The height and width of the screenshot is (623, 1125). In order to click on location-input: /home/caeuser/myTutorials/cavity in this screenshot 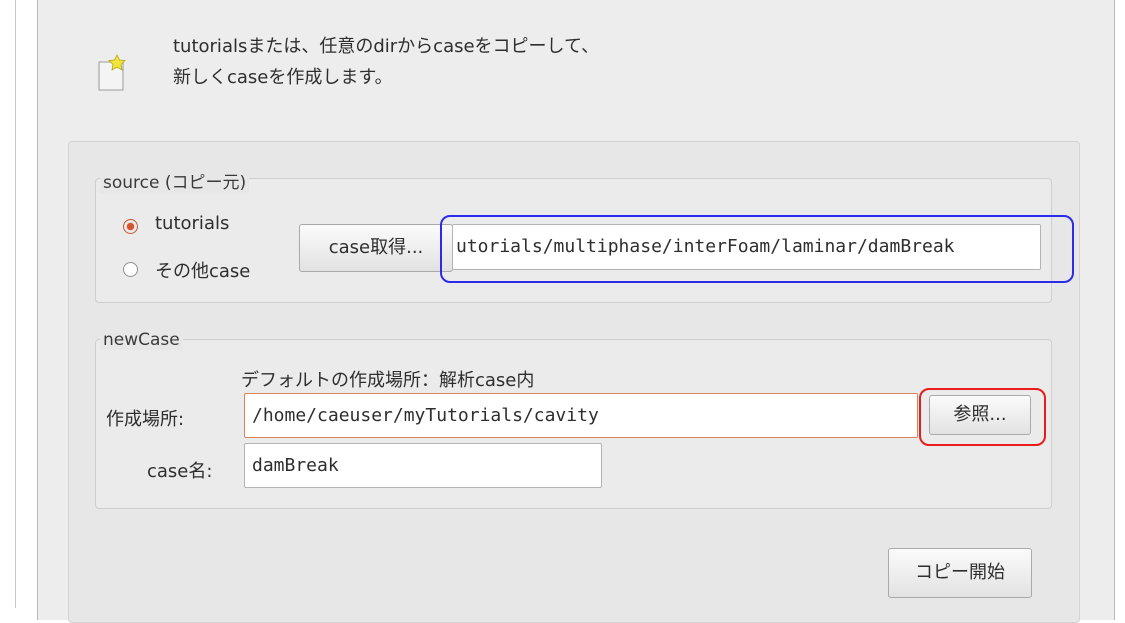, I will do `click(581, 415)`.